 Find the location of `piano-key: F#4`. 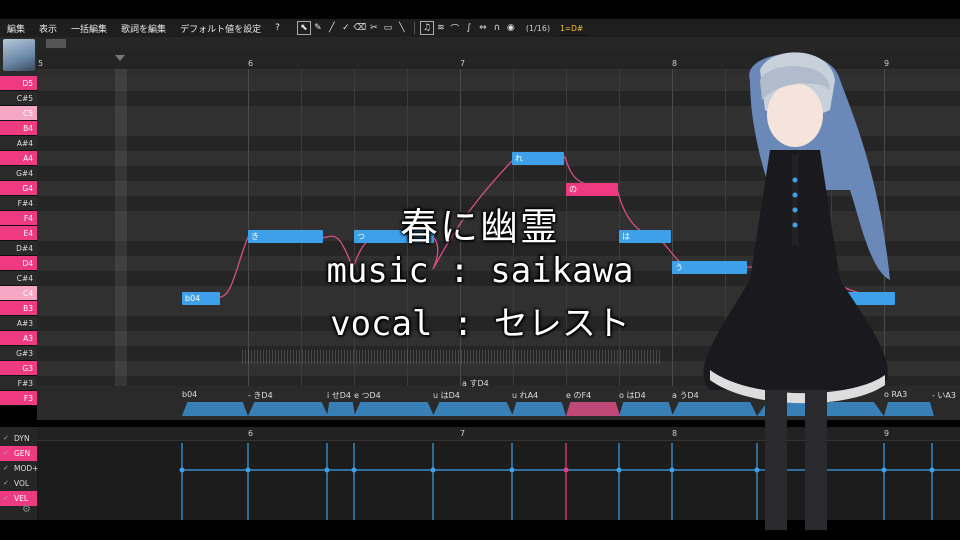

piano-key: F#4 is located at coordinates (18, 203).